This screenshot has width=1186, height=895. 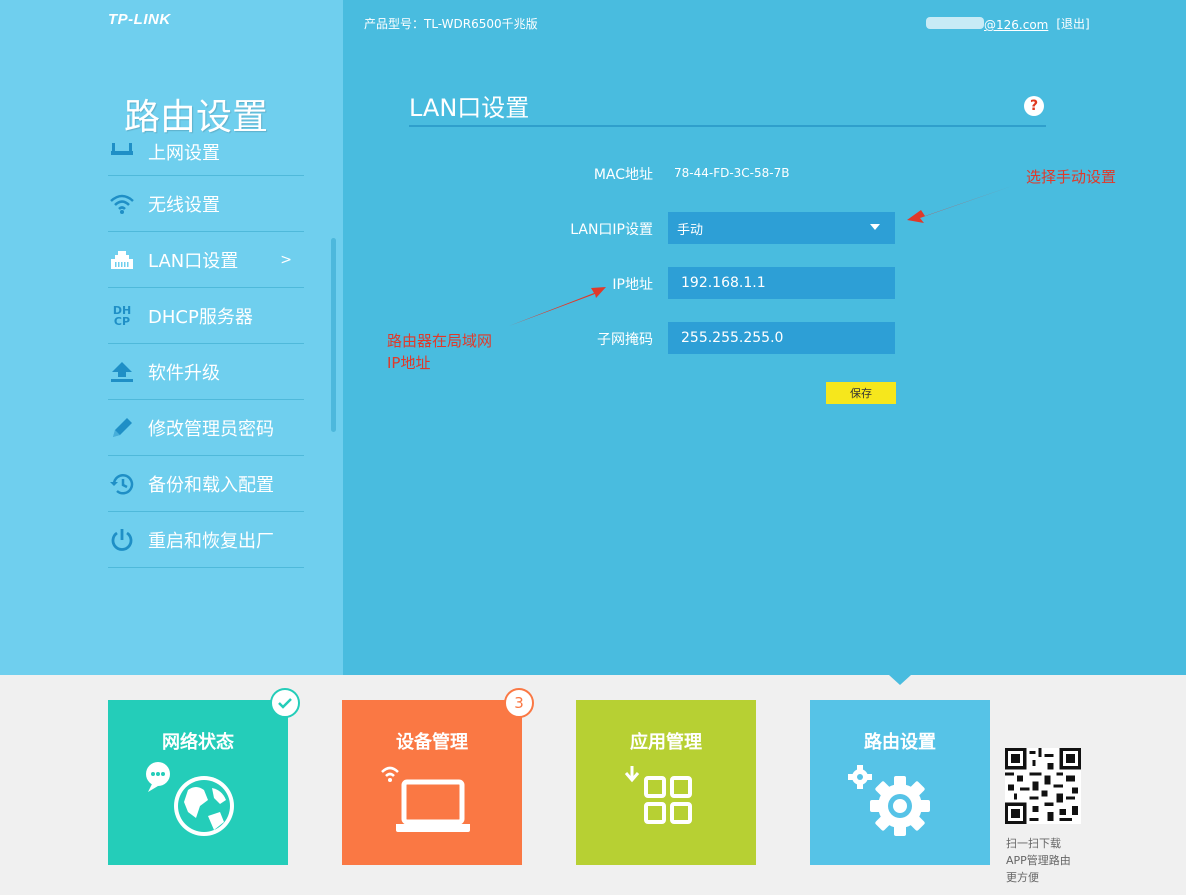 What do you see at coordinates (139, 19) in the screenshot?
I see `tp-link-logo: TP-LINK` at bounding box center [139, 19].